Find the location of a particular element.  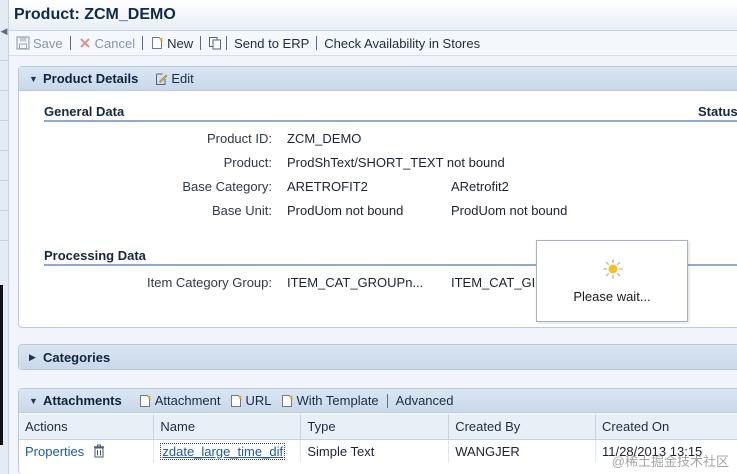

column-header-name: Name is located at coordinates (227, 427).